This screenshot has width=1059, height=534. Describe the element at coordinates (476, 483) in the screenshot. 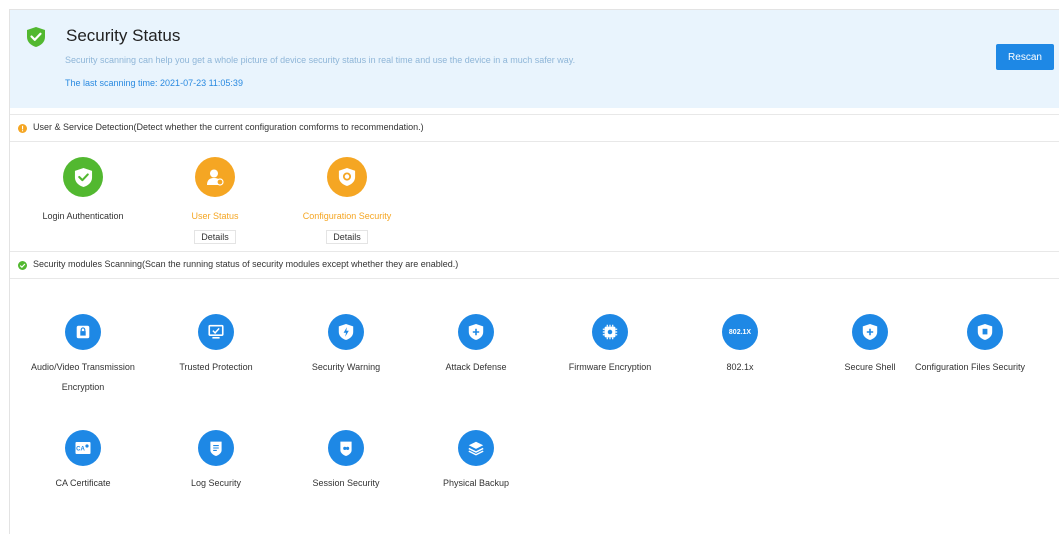

I see `module-label: Physical Backup` at that location.